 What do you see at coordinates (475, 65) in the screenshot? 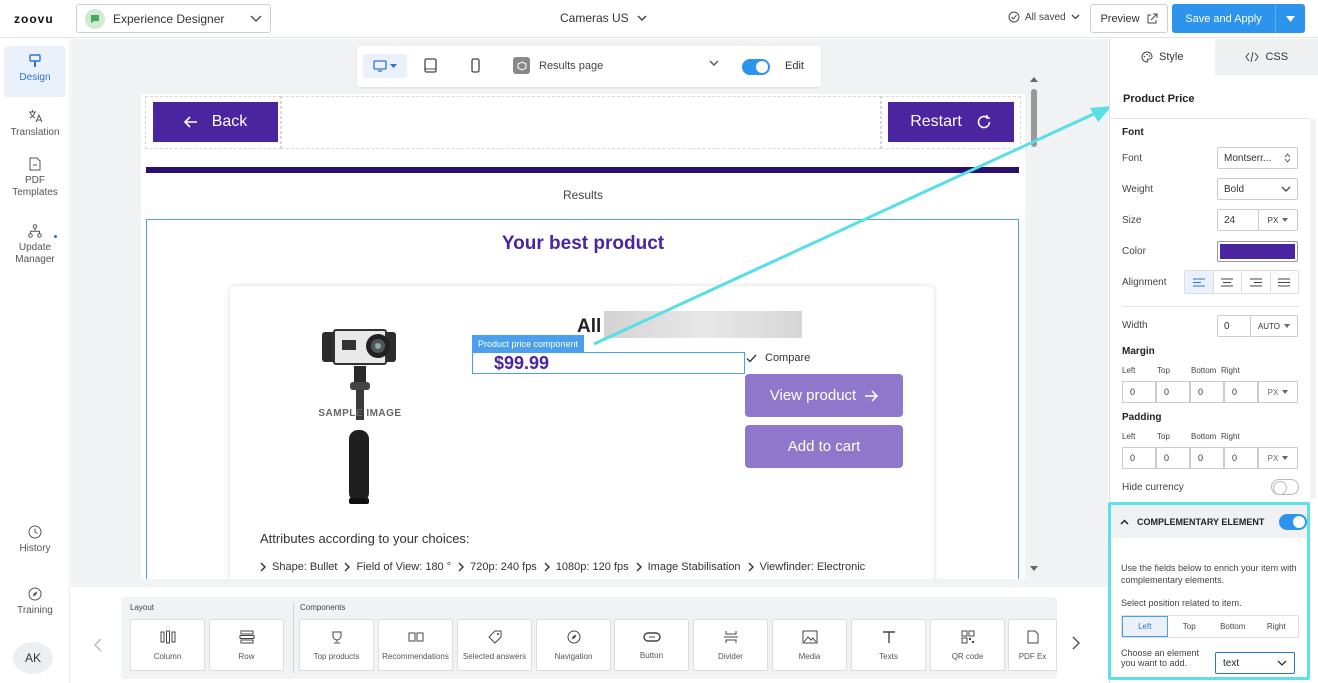
I see `mobile-view-button` at bounding box center [475, 65].